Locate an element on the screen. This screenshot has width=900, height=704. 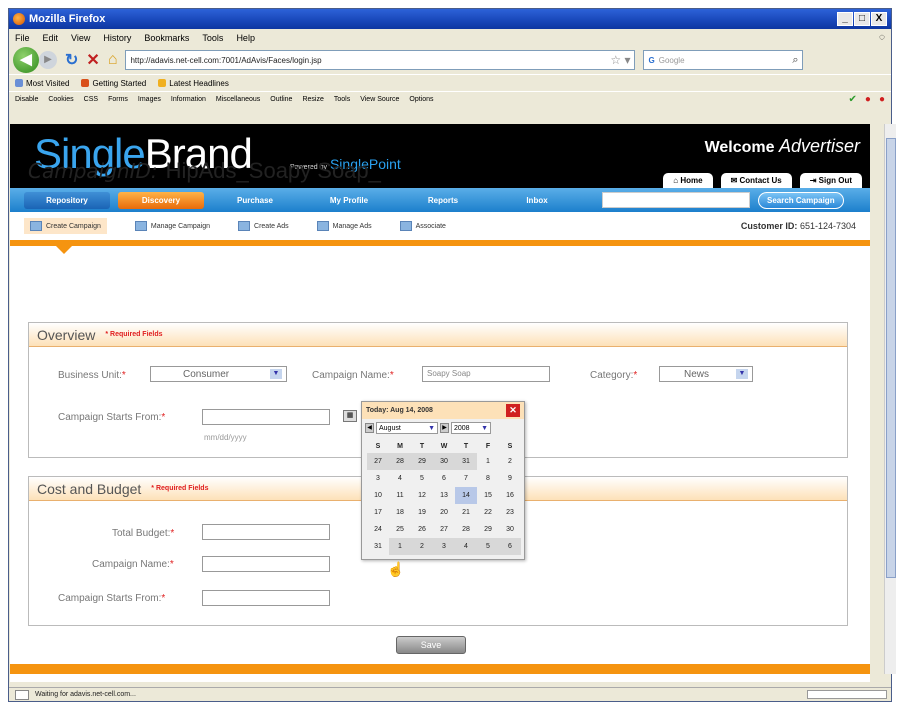
calendar-day: 21 is located at coordinates (466, 512).